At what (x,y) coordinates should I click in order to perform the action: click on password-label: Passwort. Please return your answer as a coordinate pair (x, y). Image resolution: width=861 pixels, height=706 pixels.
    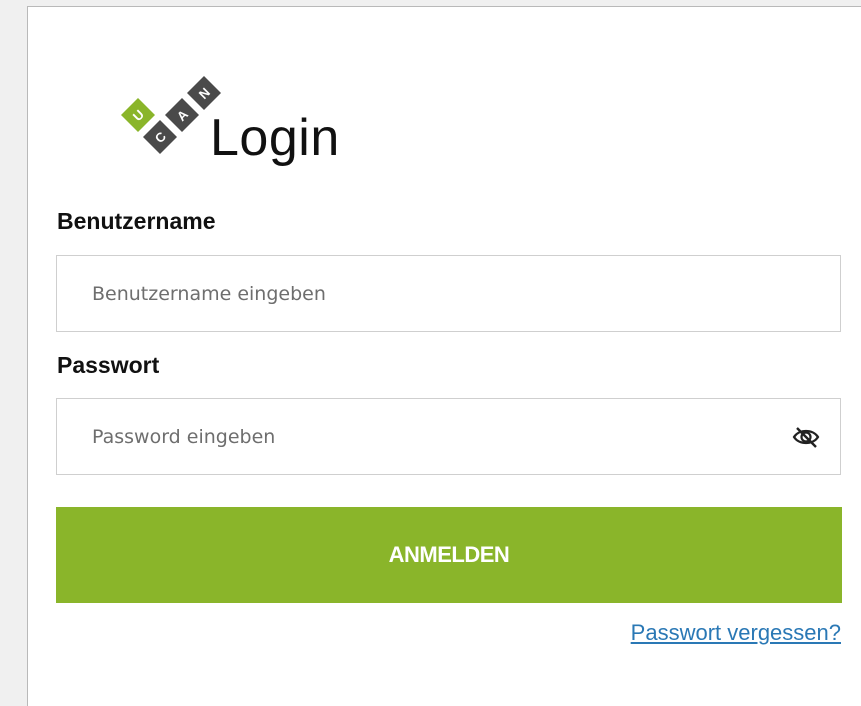
    Looking at the image, I should click on (108, 365).